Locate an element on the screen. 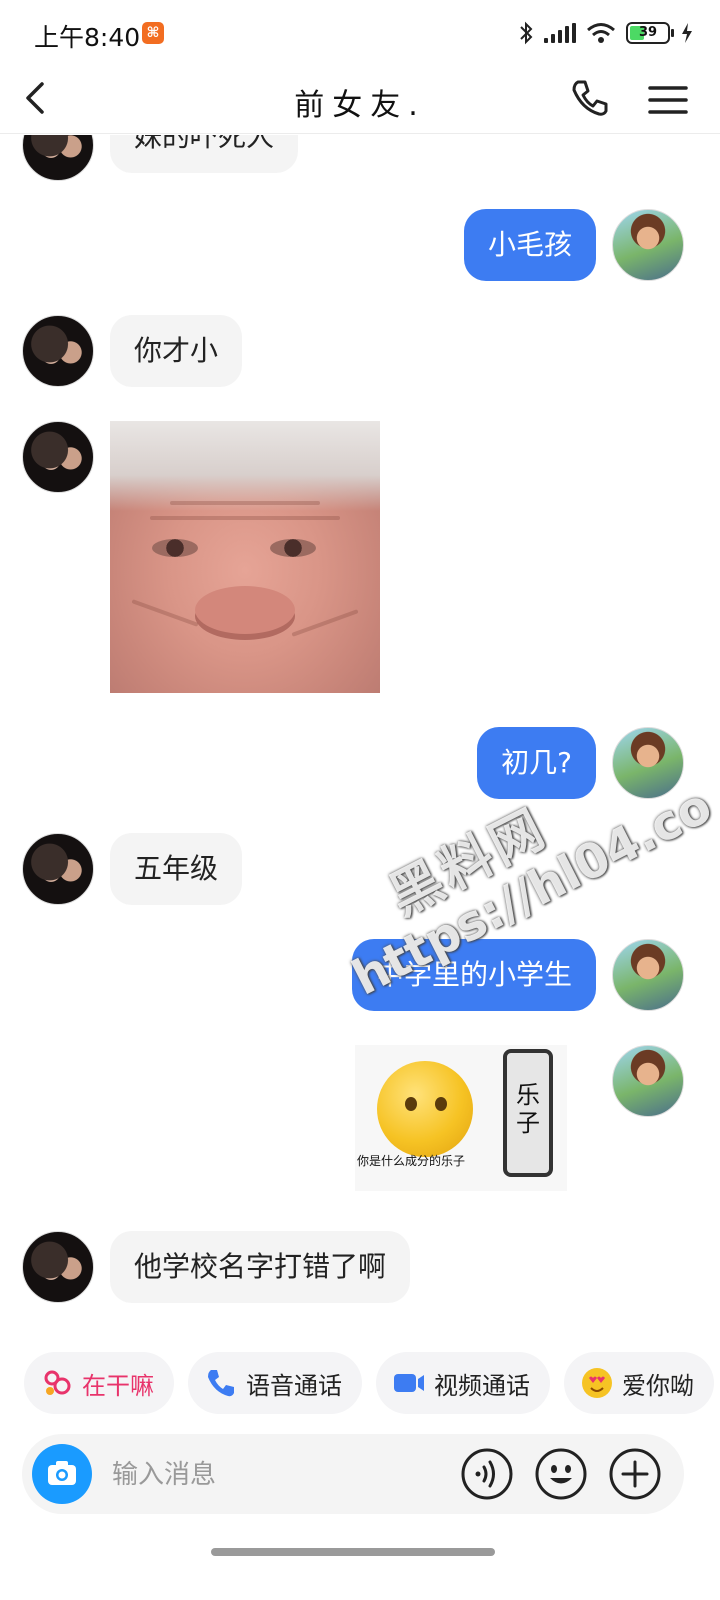 Image resolution: width=720 pixels, height=1600 pixels. quick-action-label: 语音通话 is located at coordinates (294, 1385).